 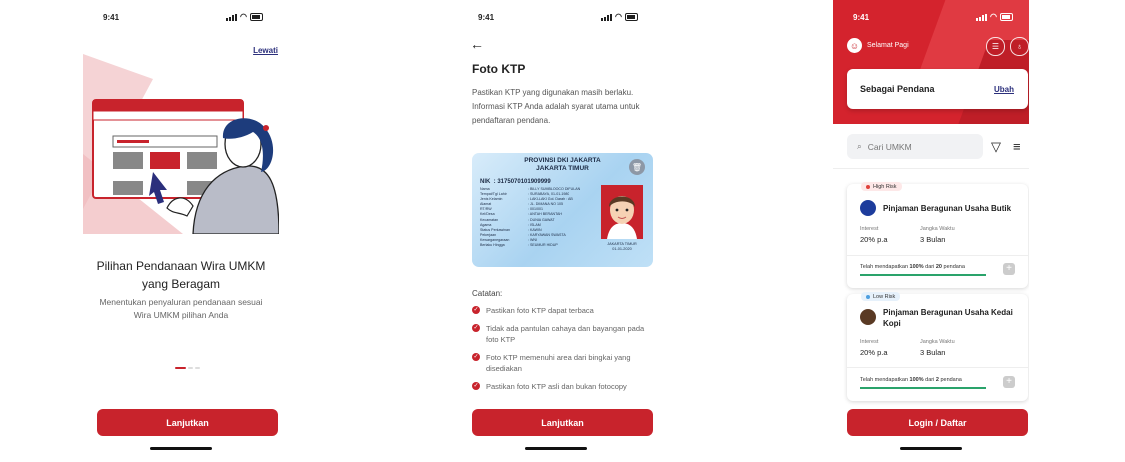 What do you see at coordinates (897, 89) in the screenshot?
I see `role-label: Sebagai Pendana` at bounding box center [897, 89].